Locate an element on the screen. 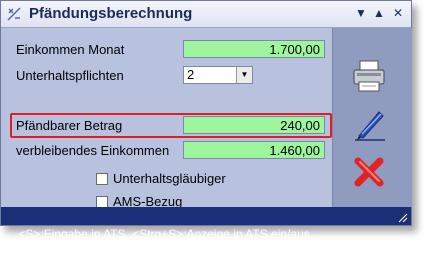 This screenshot has height=279, width=426. calculator-app-icon is located at coordinates (14, 14).